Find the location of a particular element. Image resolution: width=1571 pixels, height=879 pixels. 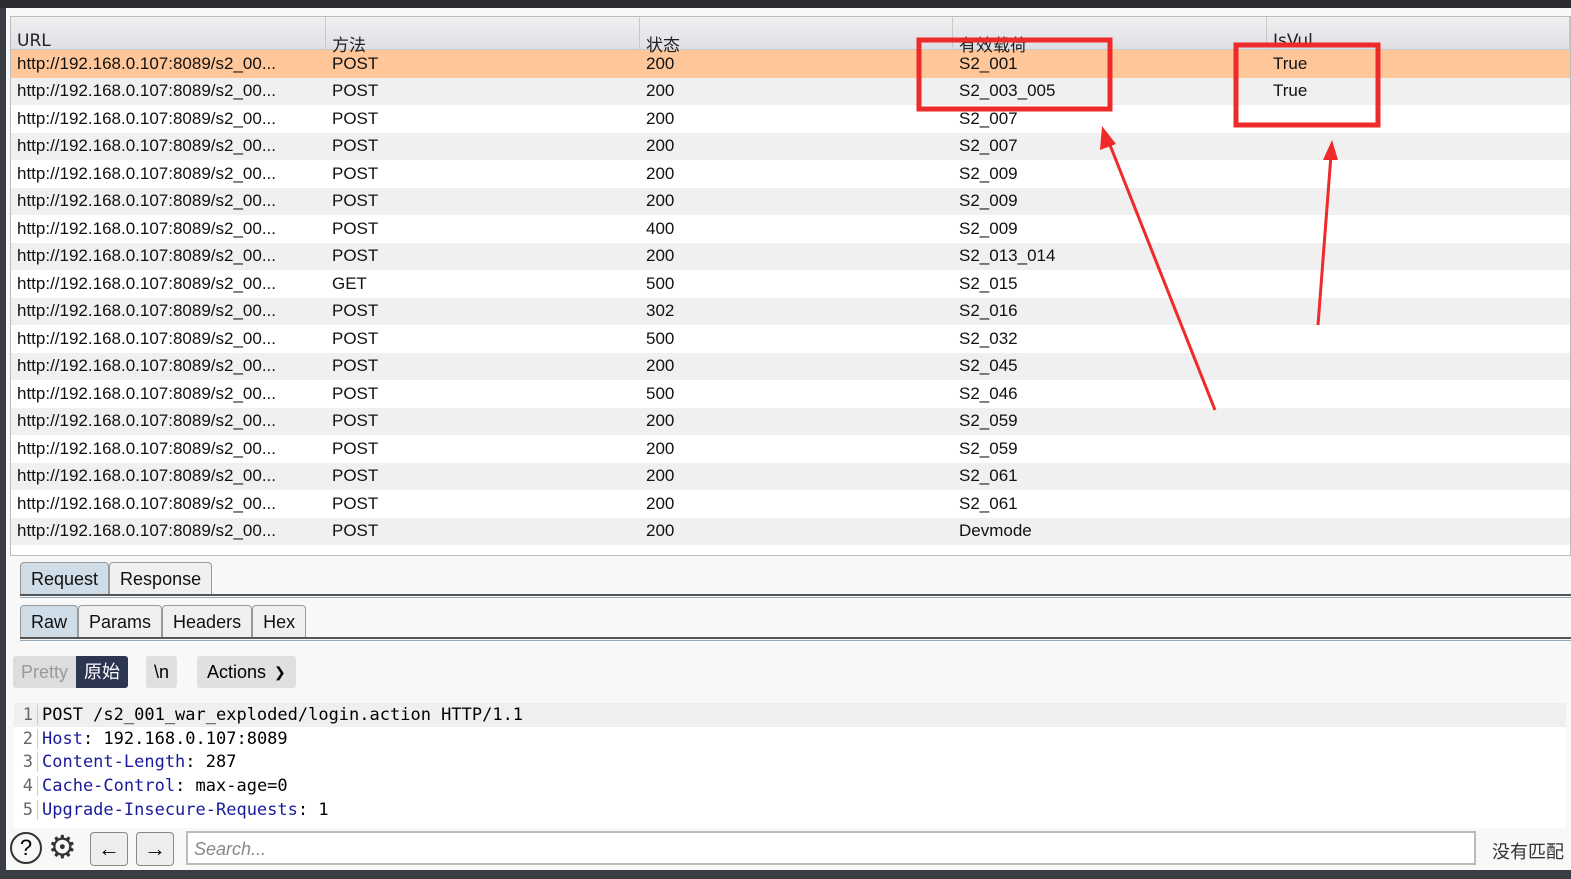

arrow-isvul is located at coordinates (1324, 240).